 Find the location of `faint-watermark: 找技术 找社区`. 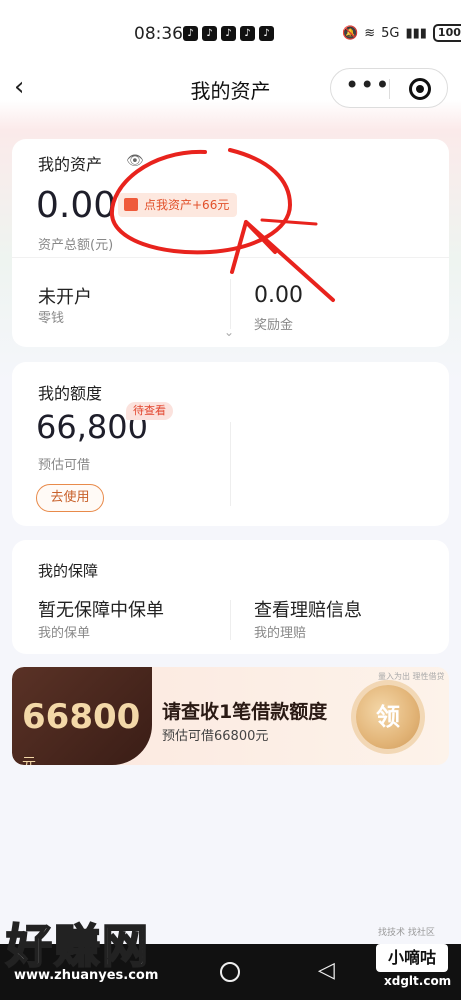

faint-watermark: 找技术 找社区 is located at coordinates (406, 933).